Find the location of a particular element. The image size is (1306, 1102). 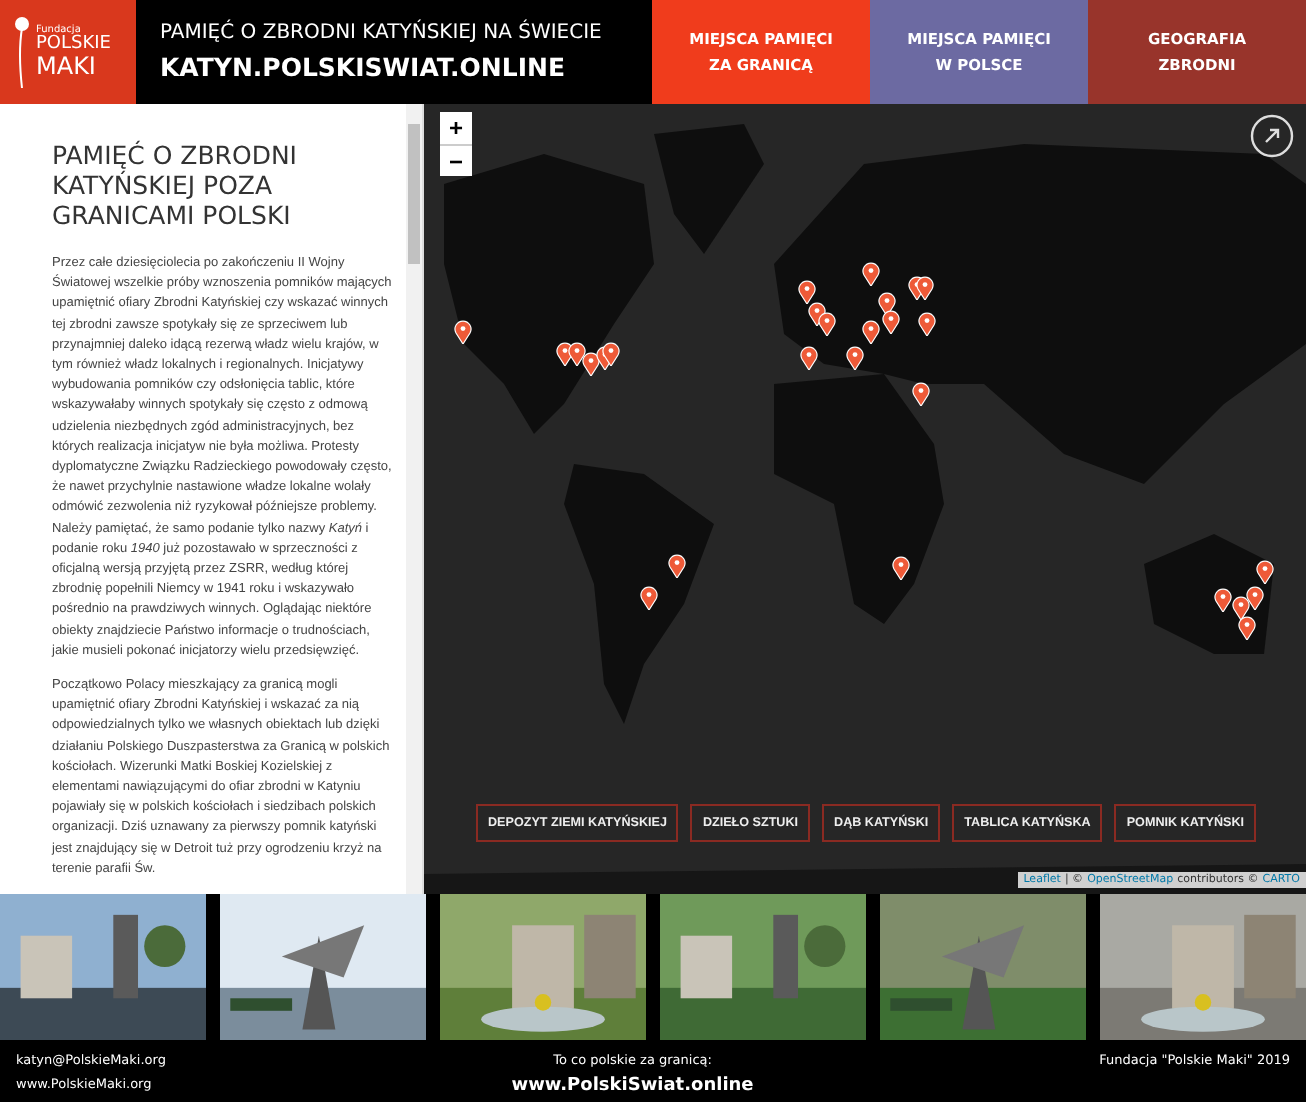

page-title: PAMIĘĆ O ZBRODNI KATYŃSKIEJ NA ŚWIECIE is located at coordinates (382, 33).